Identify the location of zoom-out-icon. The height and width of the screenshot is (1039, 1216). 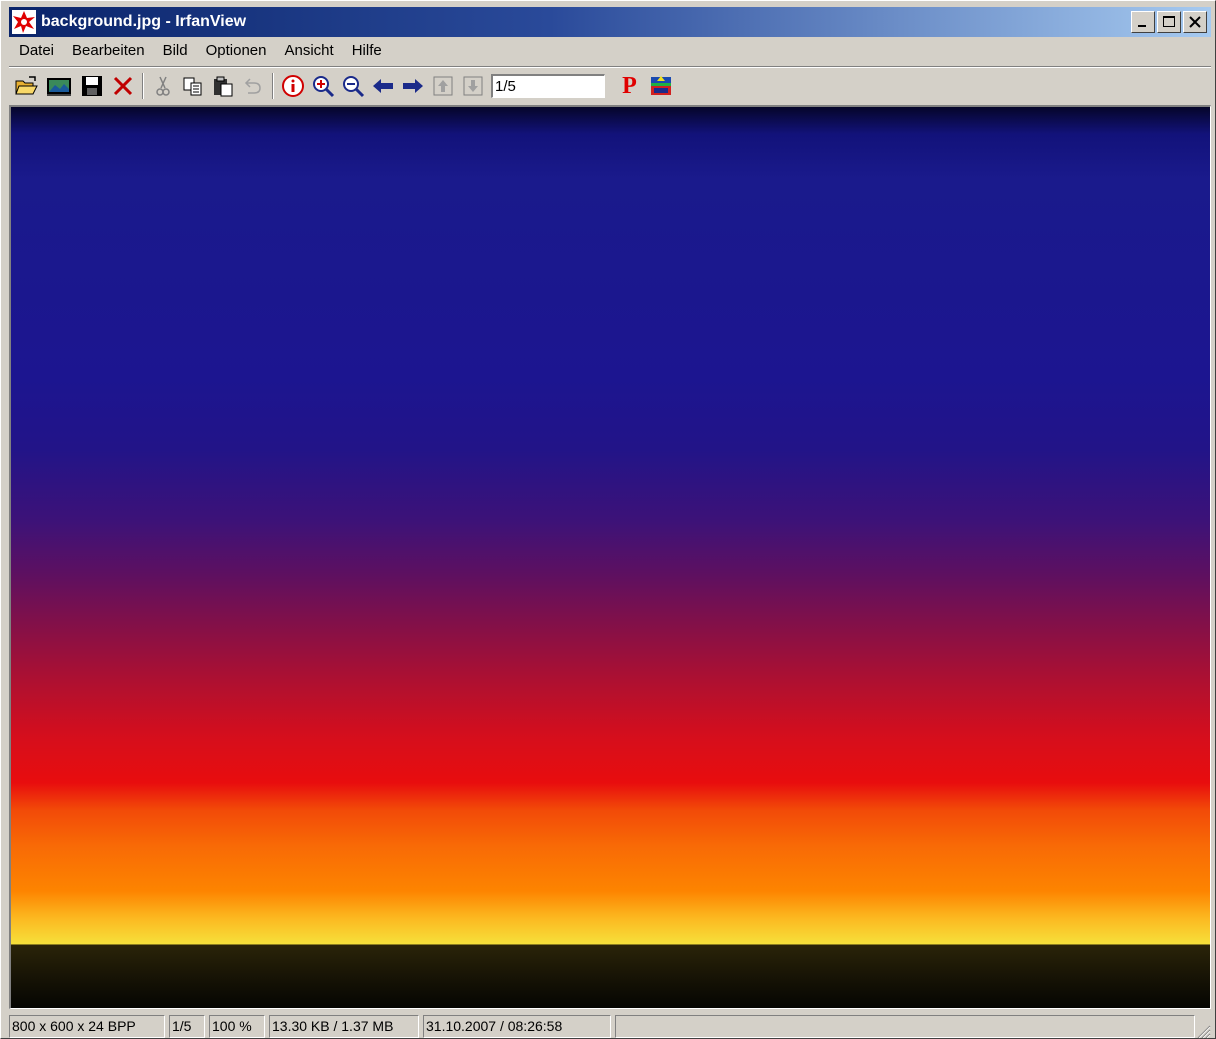
(354, 87).